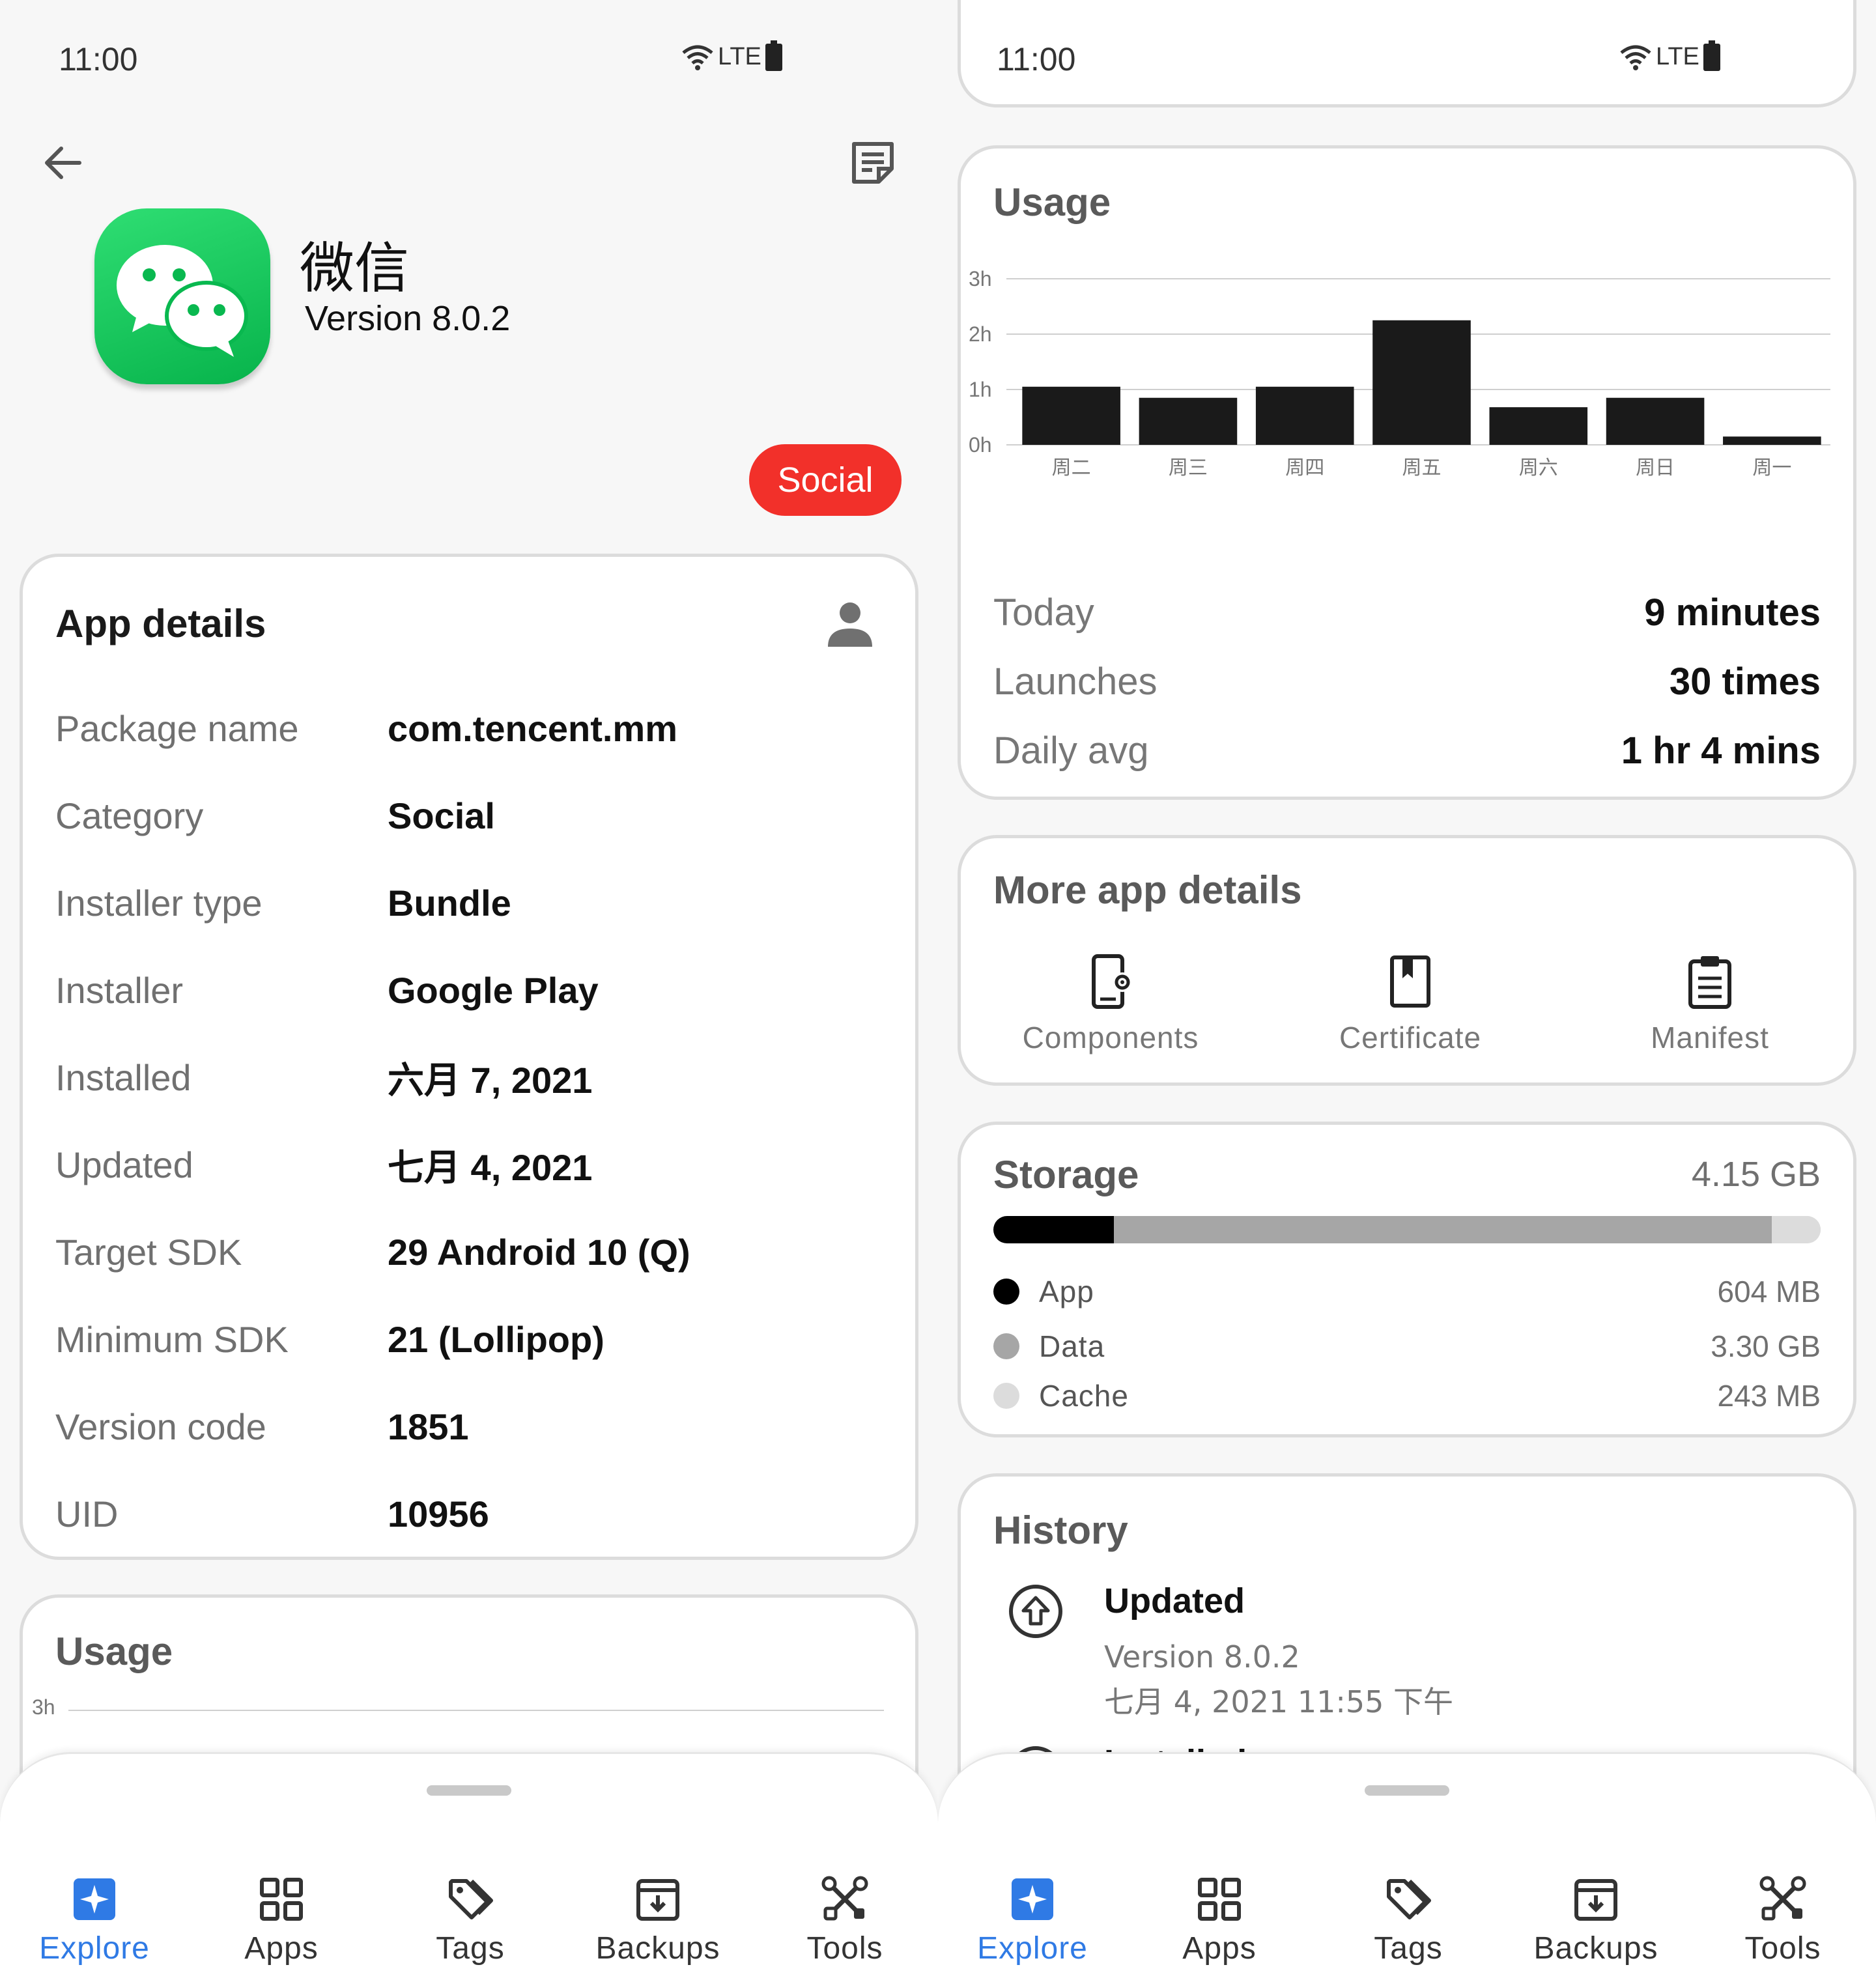 This screenshot has width=1876, height=1980. I want to click on detail-value: Social, so click(441, 816).